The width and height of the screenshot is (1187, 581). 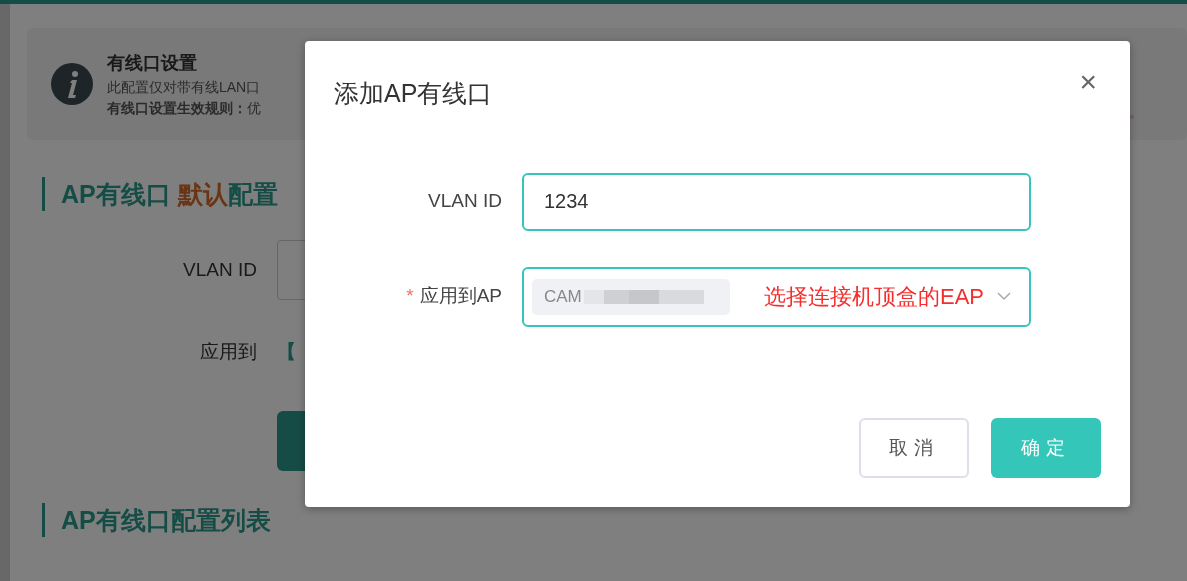 What do you see at coordinates (914, 448) in the screenshot?
I see `cancel-button: 取消` at bounding box center [914, 448].